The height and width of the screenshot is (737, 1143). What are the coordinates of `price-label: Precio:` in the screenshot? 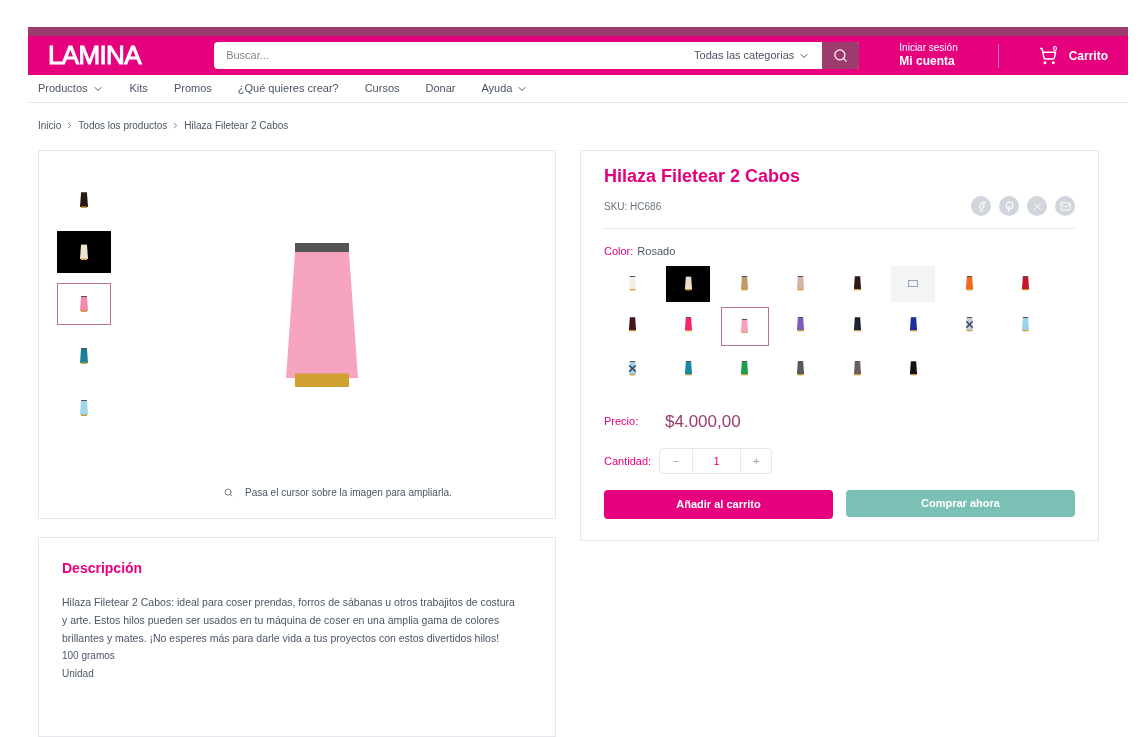 It's located at (622, 421).